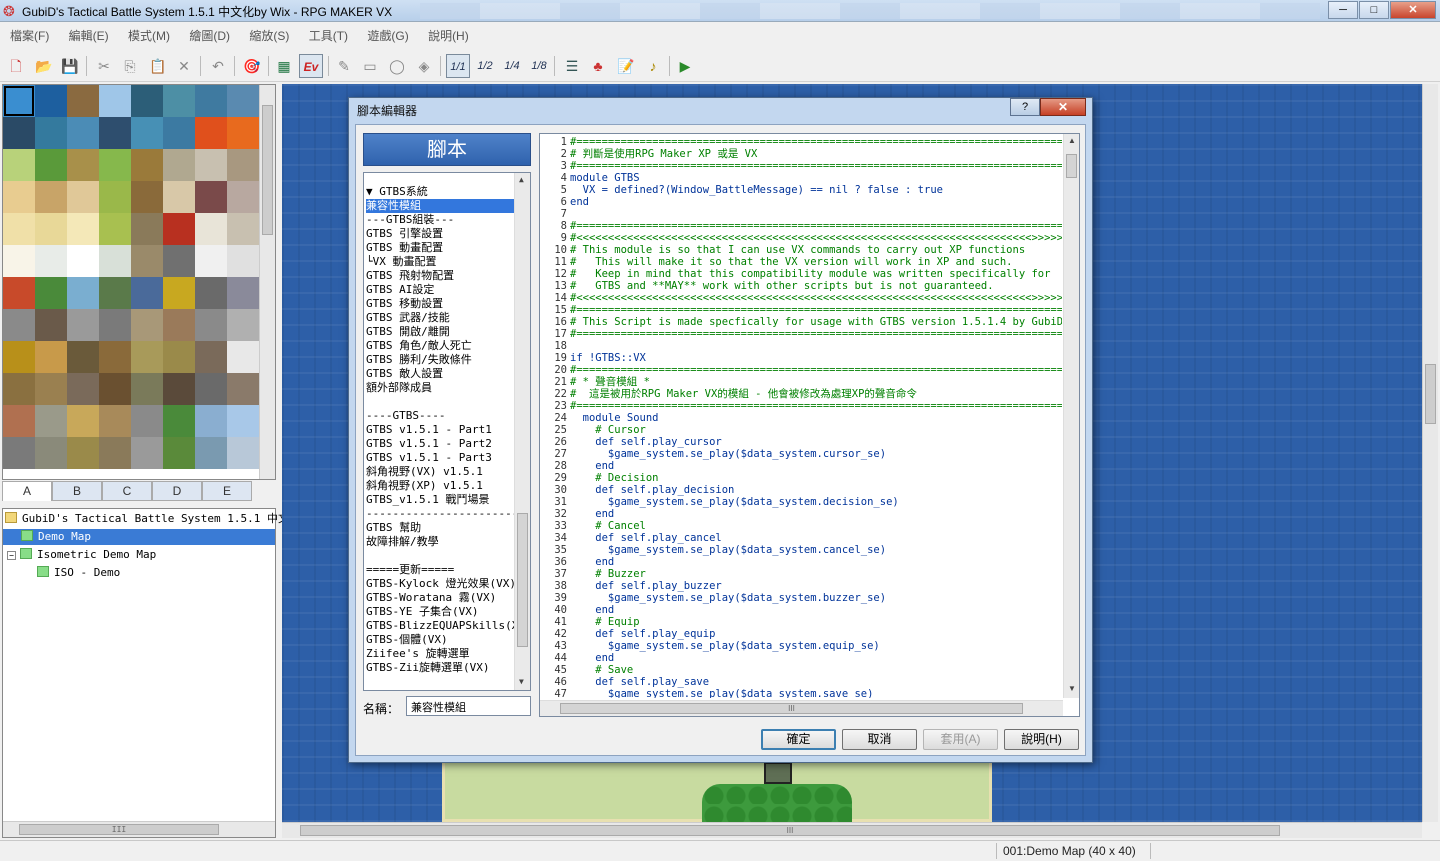  What do you see at coordinates (1430, 453) in the screenshot?
I see `map-vscrollbar` at bounding box center [1430, 453].